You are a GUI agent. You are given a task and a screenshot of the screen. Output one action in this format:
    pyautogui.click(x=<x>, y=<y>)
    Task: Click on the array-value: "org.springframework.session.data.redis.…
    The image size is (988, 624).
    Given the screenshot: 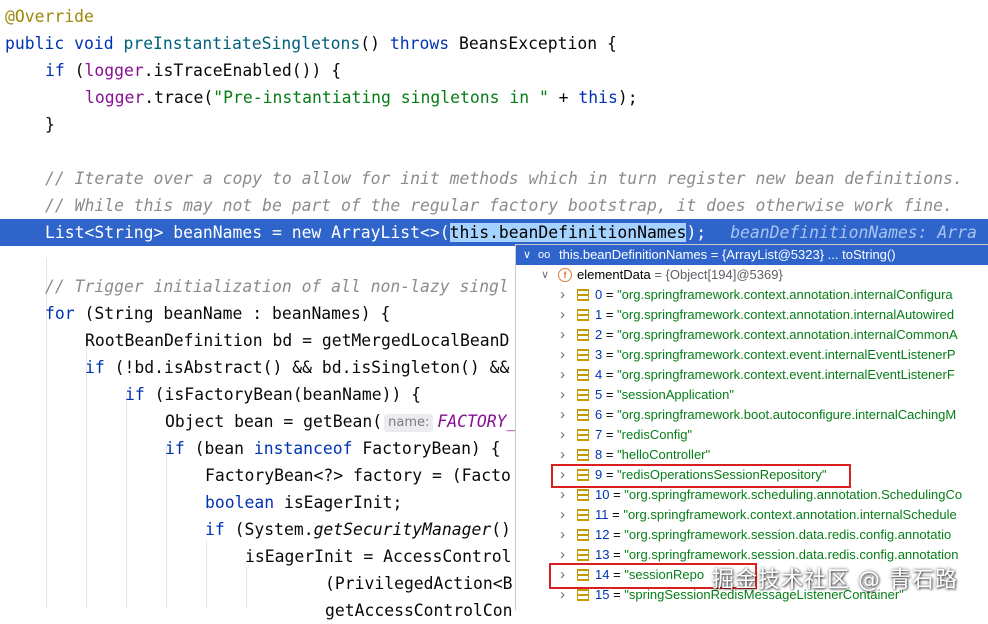 What is the action you would take?
    pyautogui.click(x=791, y=554)
    